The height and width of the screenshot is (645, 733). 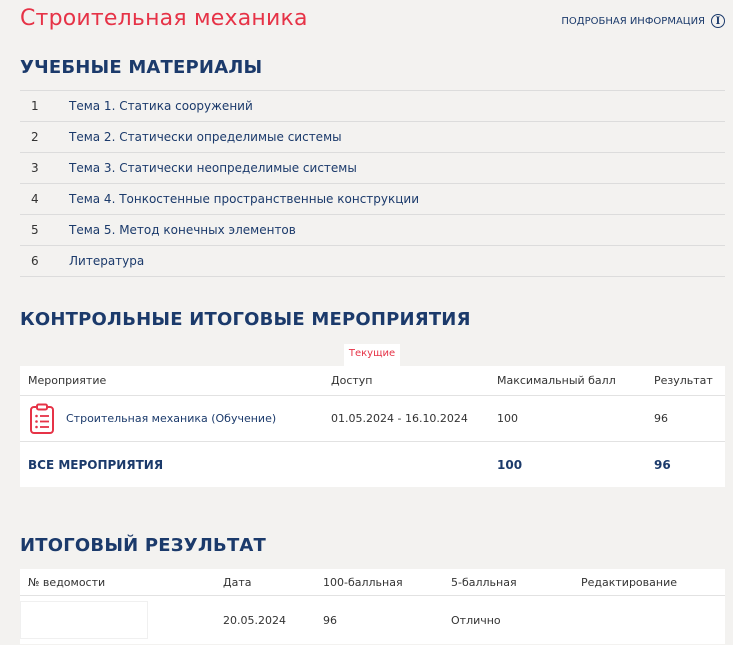 What do you see at coordinates (662, 464) in the screenshot?
I see `total-result: 96` at bounding box center [662, 464].